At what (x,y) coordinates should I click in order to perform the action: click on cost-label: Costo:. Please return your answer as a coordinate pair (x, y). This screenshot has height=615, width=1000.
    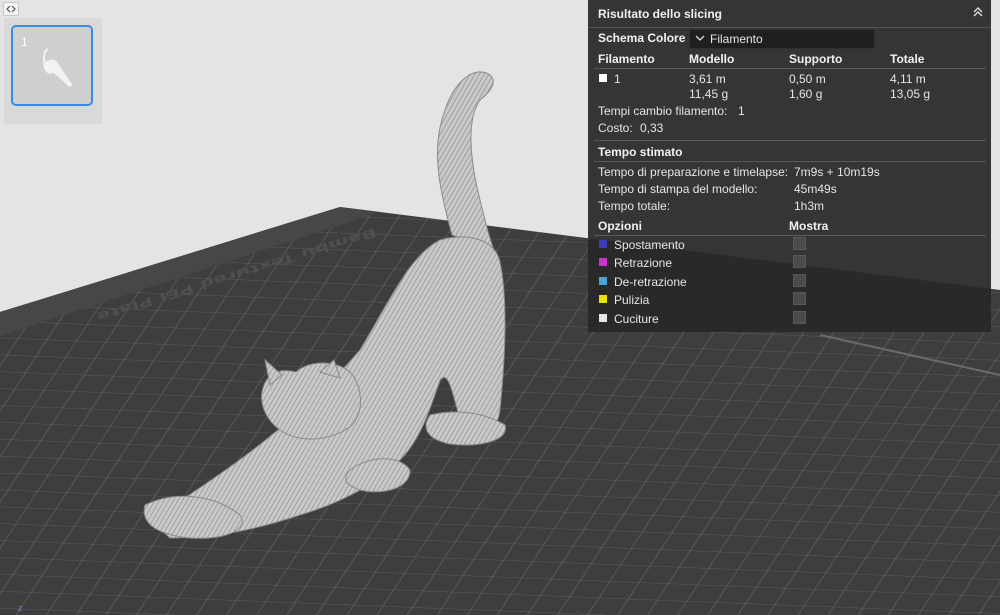
    Looking at the image, I should click on (615, 128).